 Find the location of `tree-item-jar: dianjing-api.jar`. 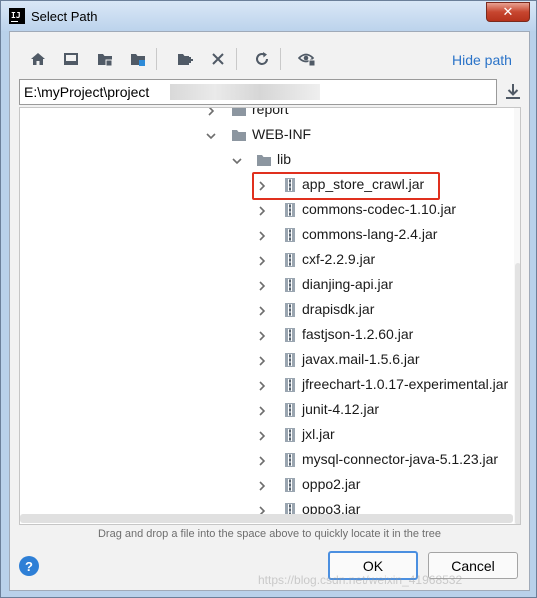

tree-item-jar: dianjing-api.jar is located at coordinates (270, 285).